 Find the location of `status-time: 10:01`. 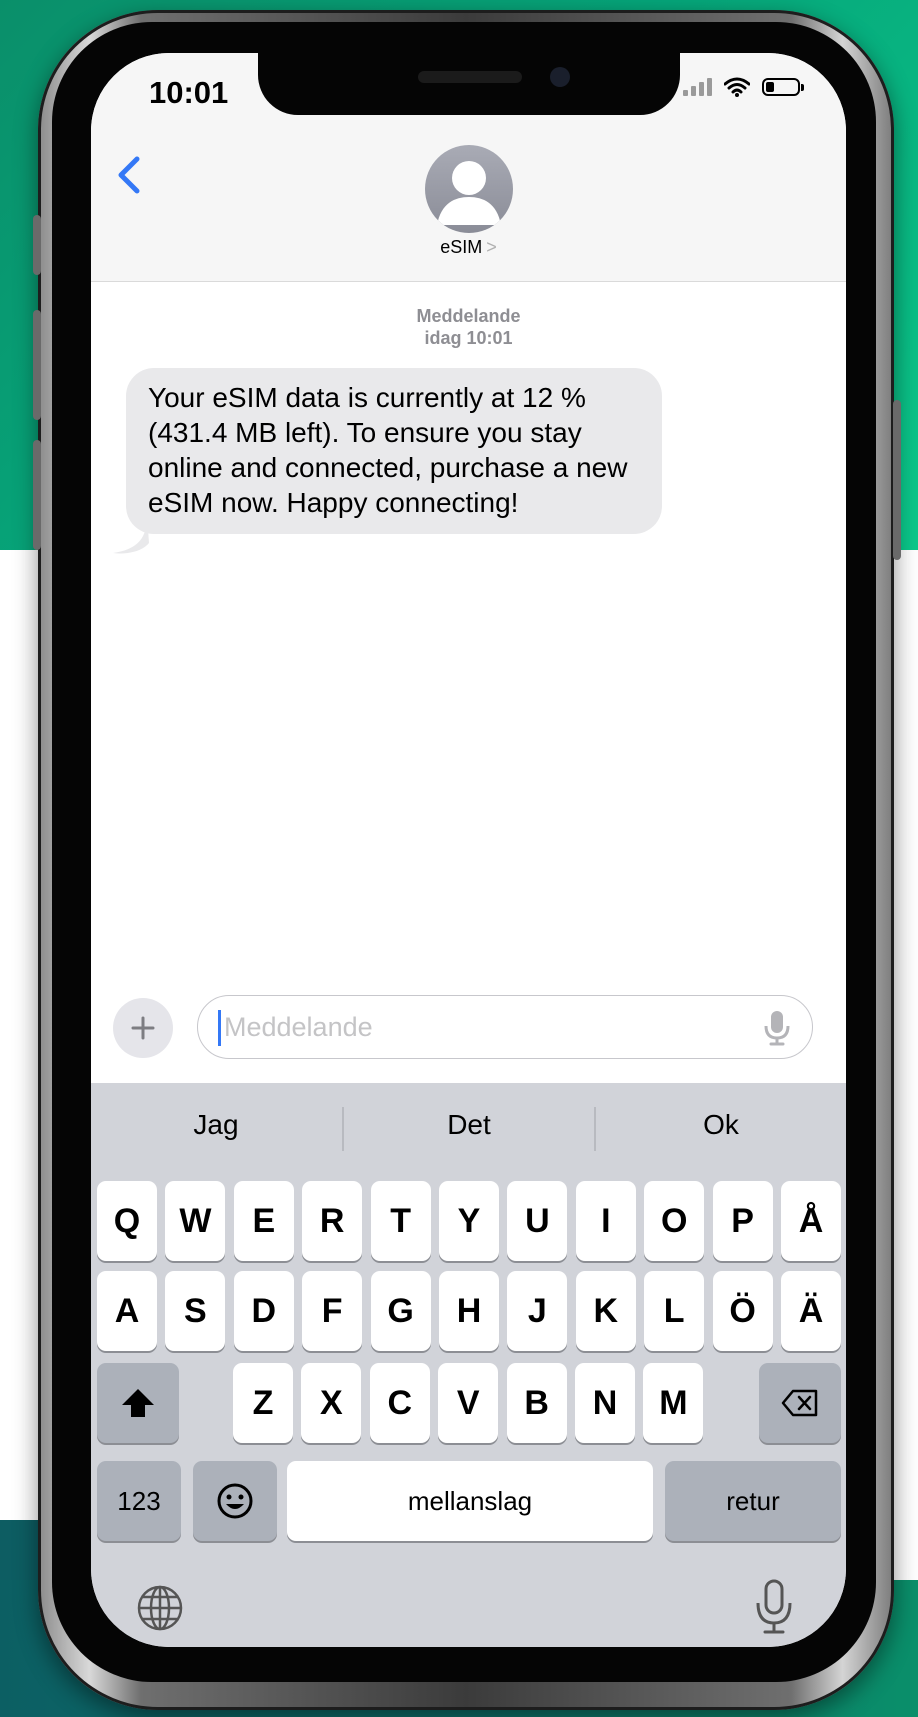

status-time: 10:01 is located at coordinates (189, 92).